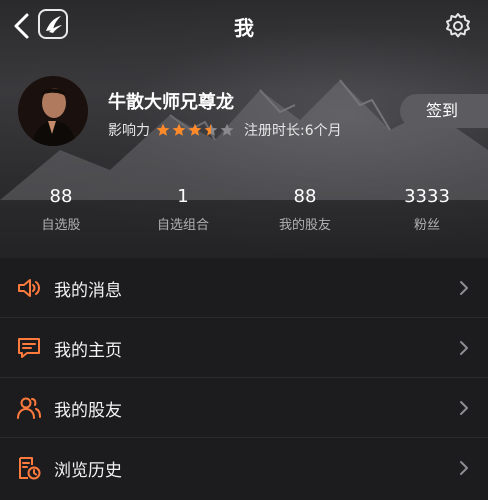 The width and height of the screenshot is (488, 500). What do you see at coordinates (29, 348) in the screenshot?
I see `message-icon` at bounding box center [29, 348].